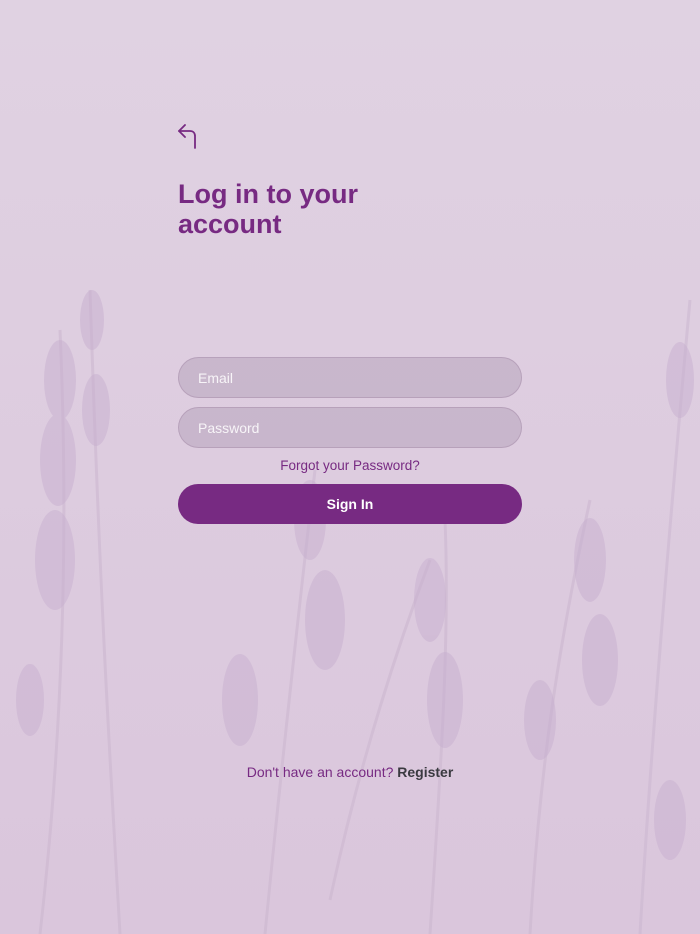 The width and height of the screenshot is (700, 934). What do you see at coordinates (350, 504) in the screenshot?
I see `sign-in-button: Sign In` at bounding box center [350, 504].